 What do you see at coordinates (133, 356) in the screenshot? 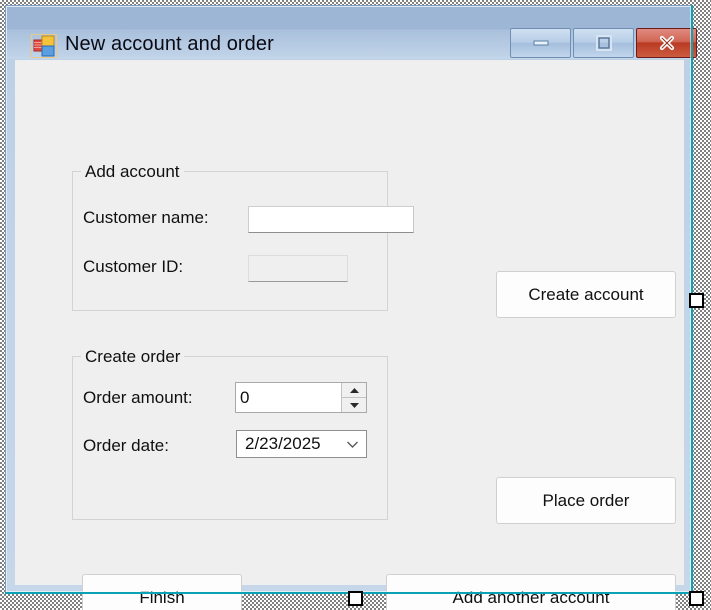
I see `group-create-order-legend: Create order` at bounding box center [133, 356].